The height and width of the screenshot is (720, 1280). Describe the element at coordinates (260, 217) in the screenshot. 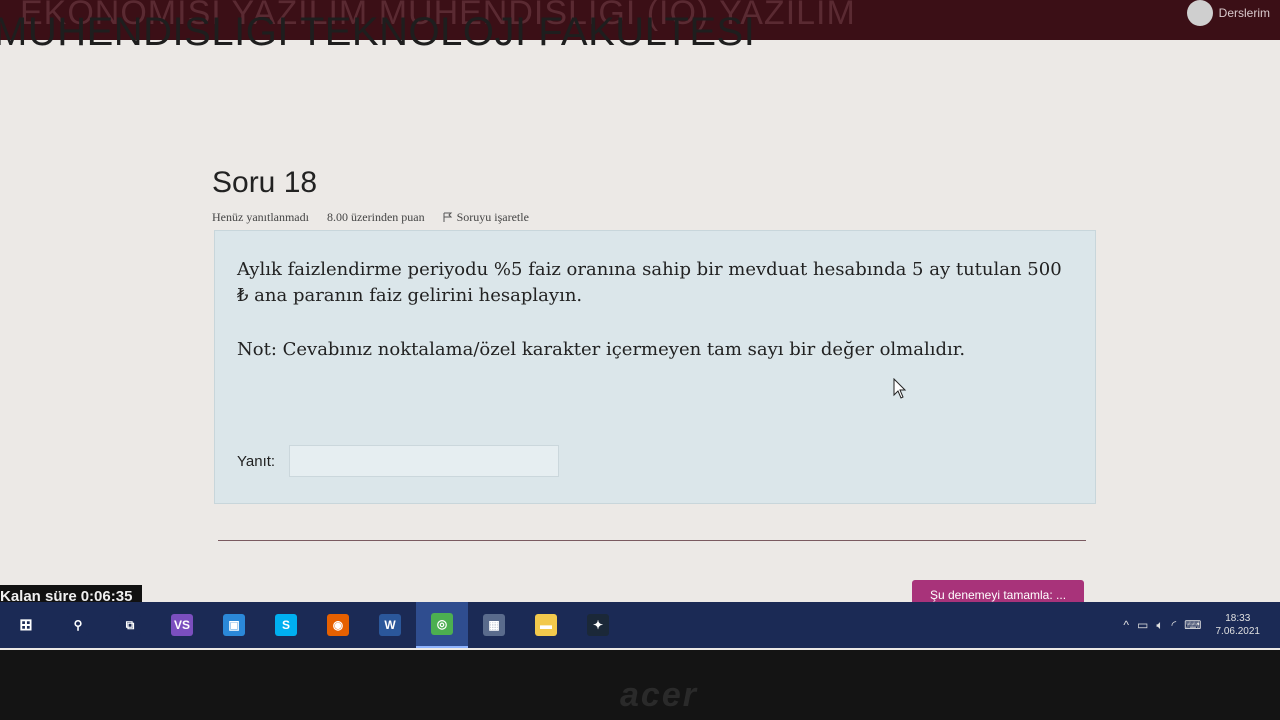

I see `question-status: Henüz yanıtlanmadı` at that location.